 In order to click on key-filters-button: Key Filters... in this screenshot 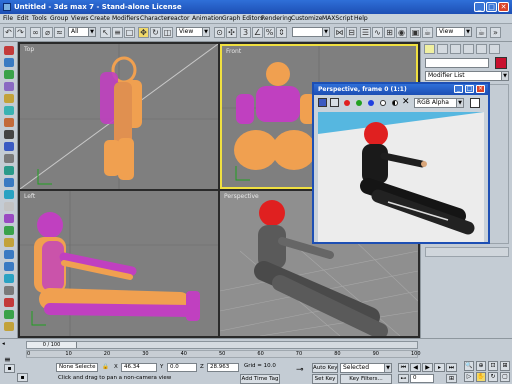, I will do `click(366, 379)`.